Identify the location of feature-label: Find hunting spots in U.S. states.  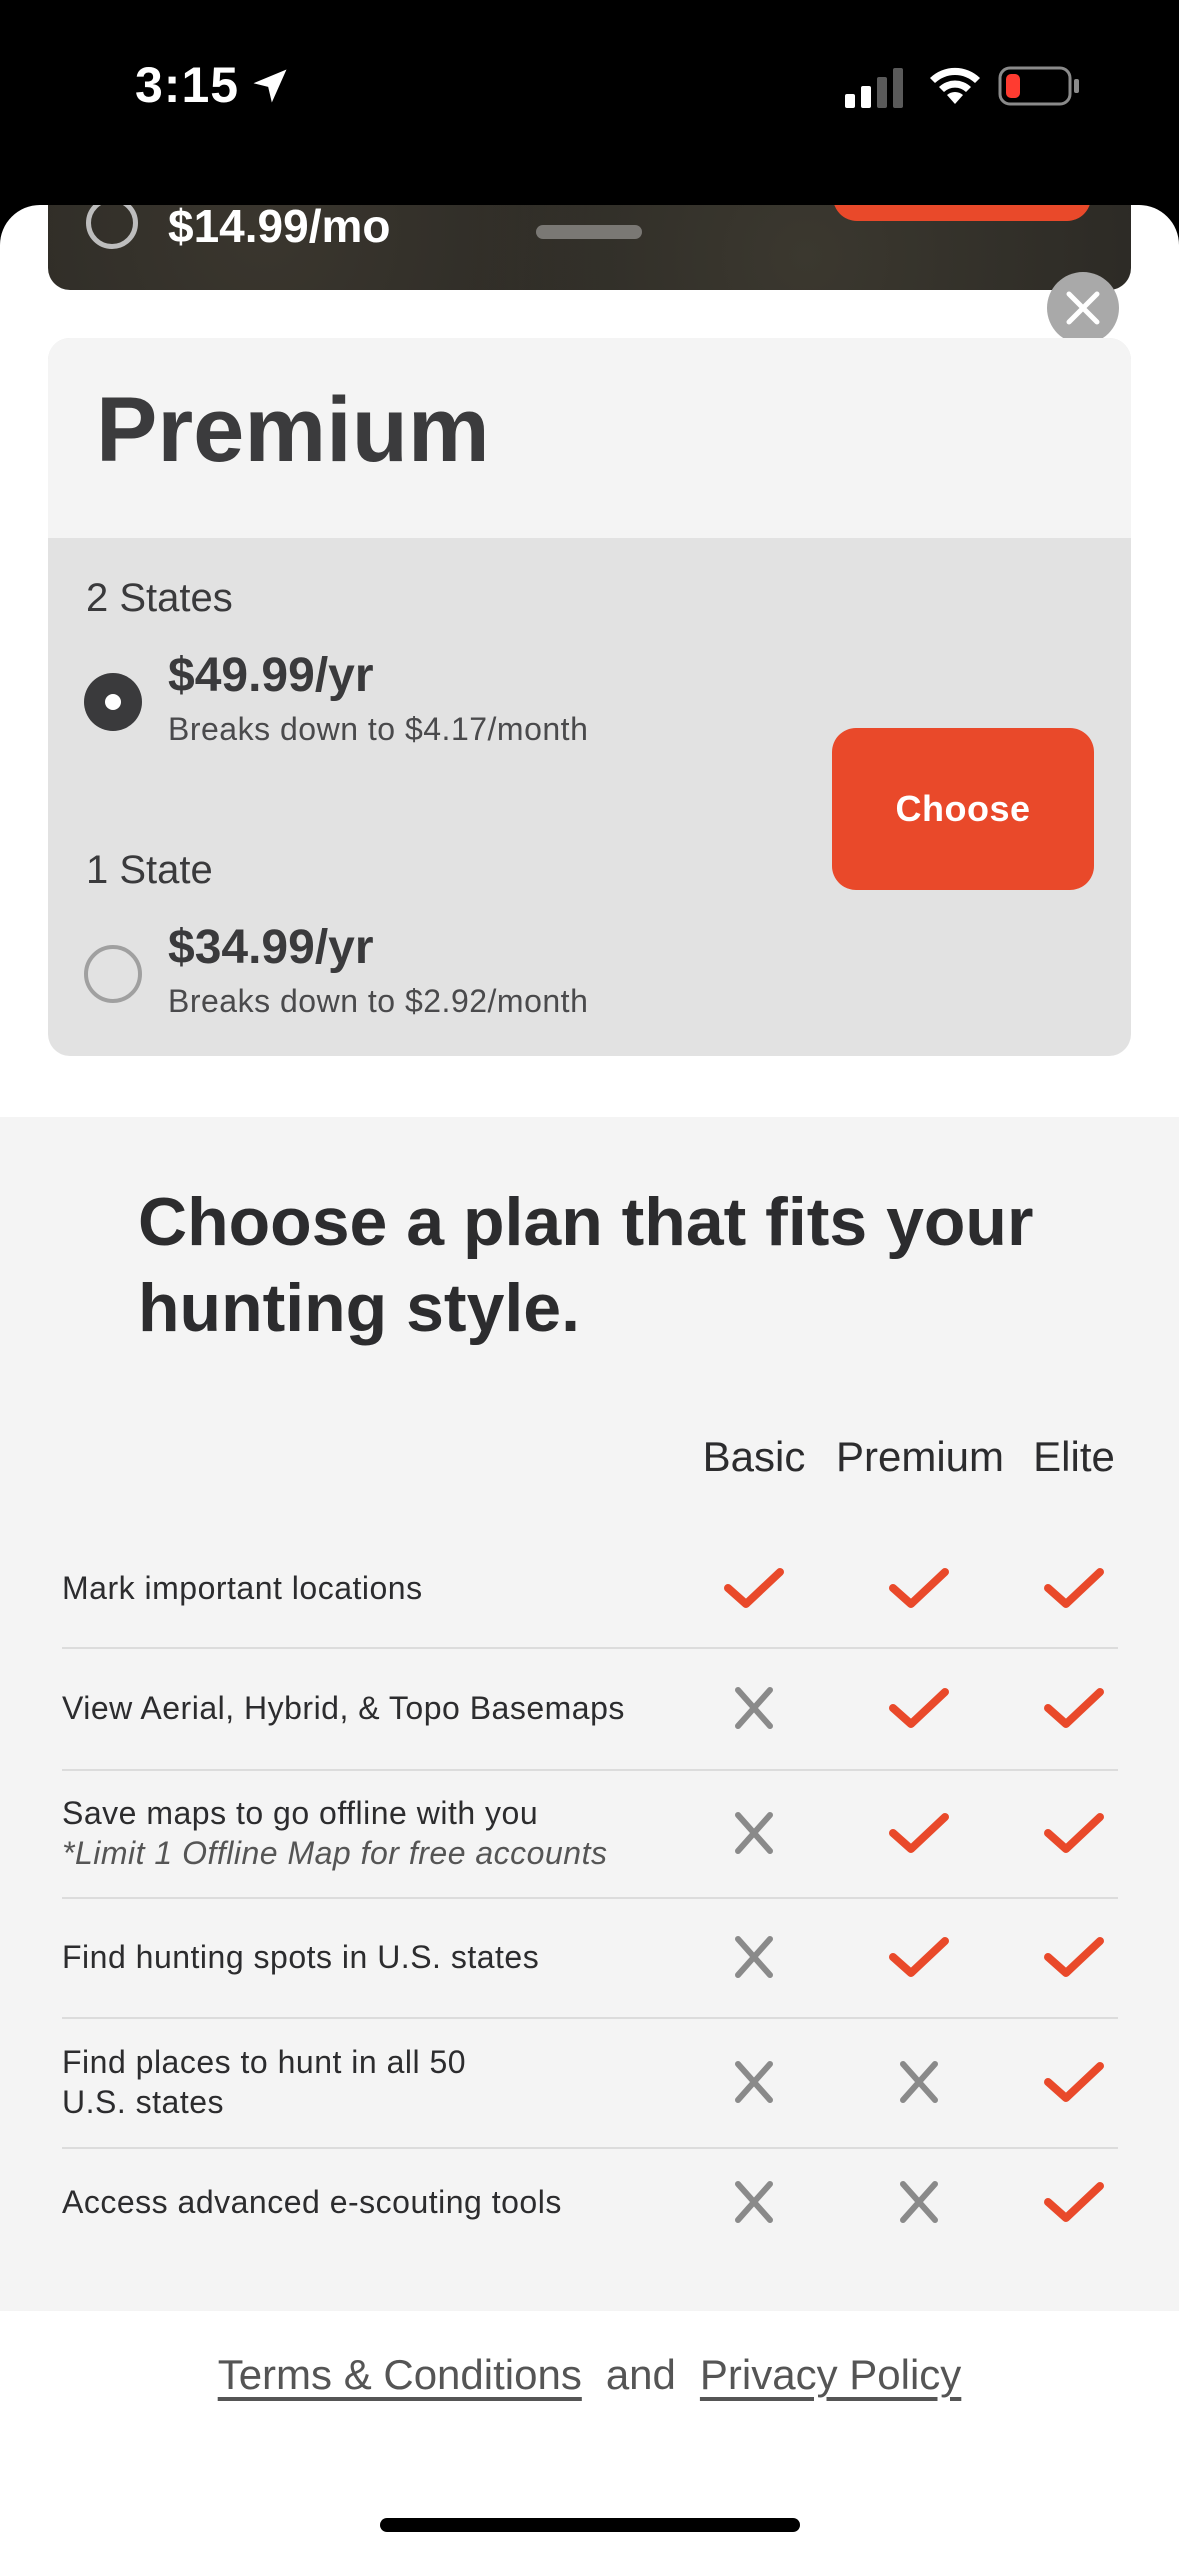
(300, 1957).